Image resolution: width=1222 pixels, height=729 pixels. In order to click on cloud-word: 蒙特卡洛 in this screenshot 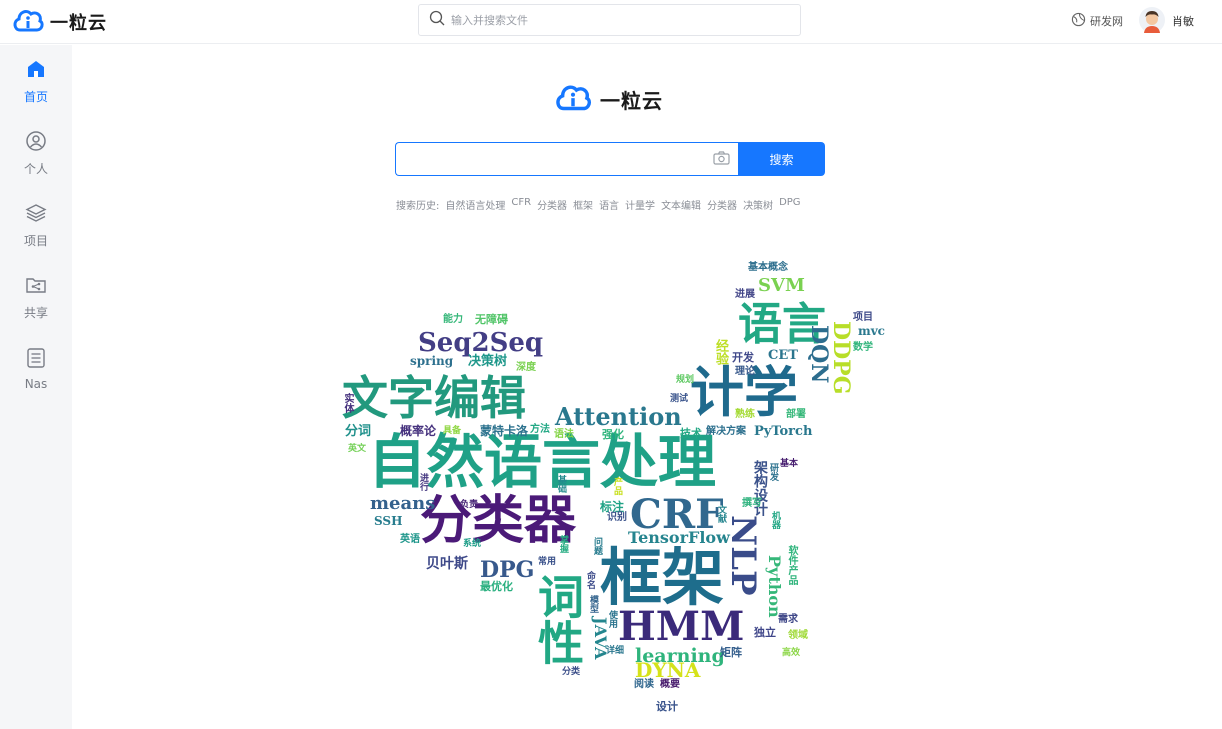, I will do `click(504, 431)`.